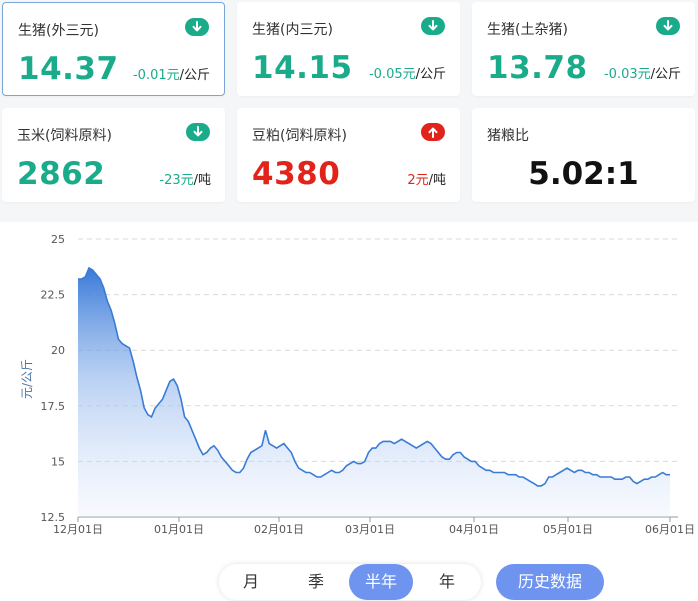  I want to click on card-name: 豆粕(饲料原料), so click(299, 136).